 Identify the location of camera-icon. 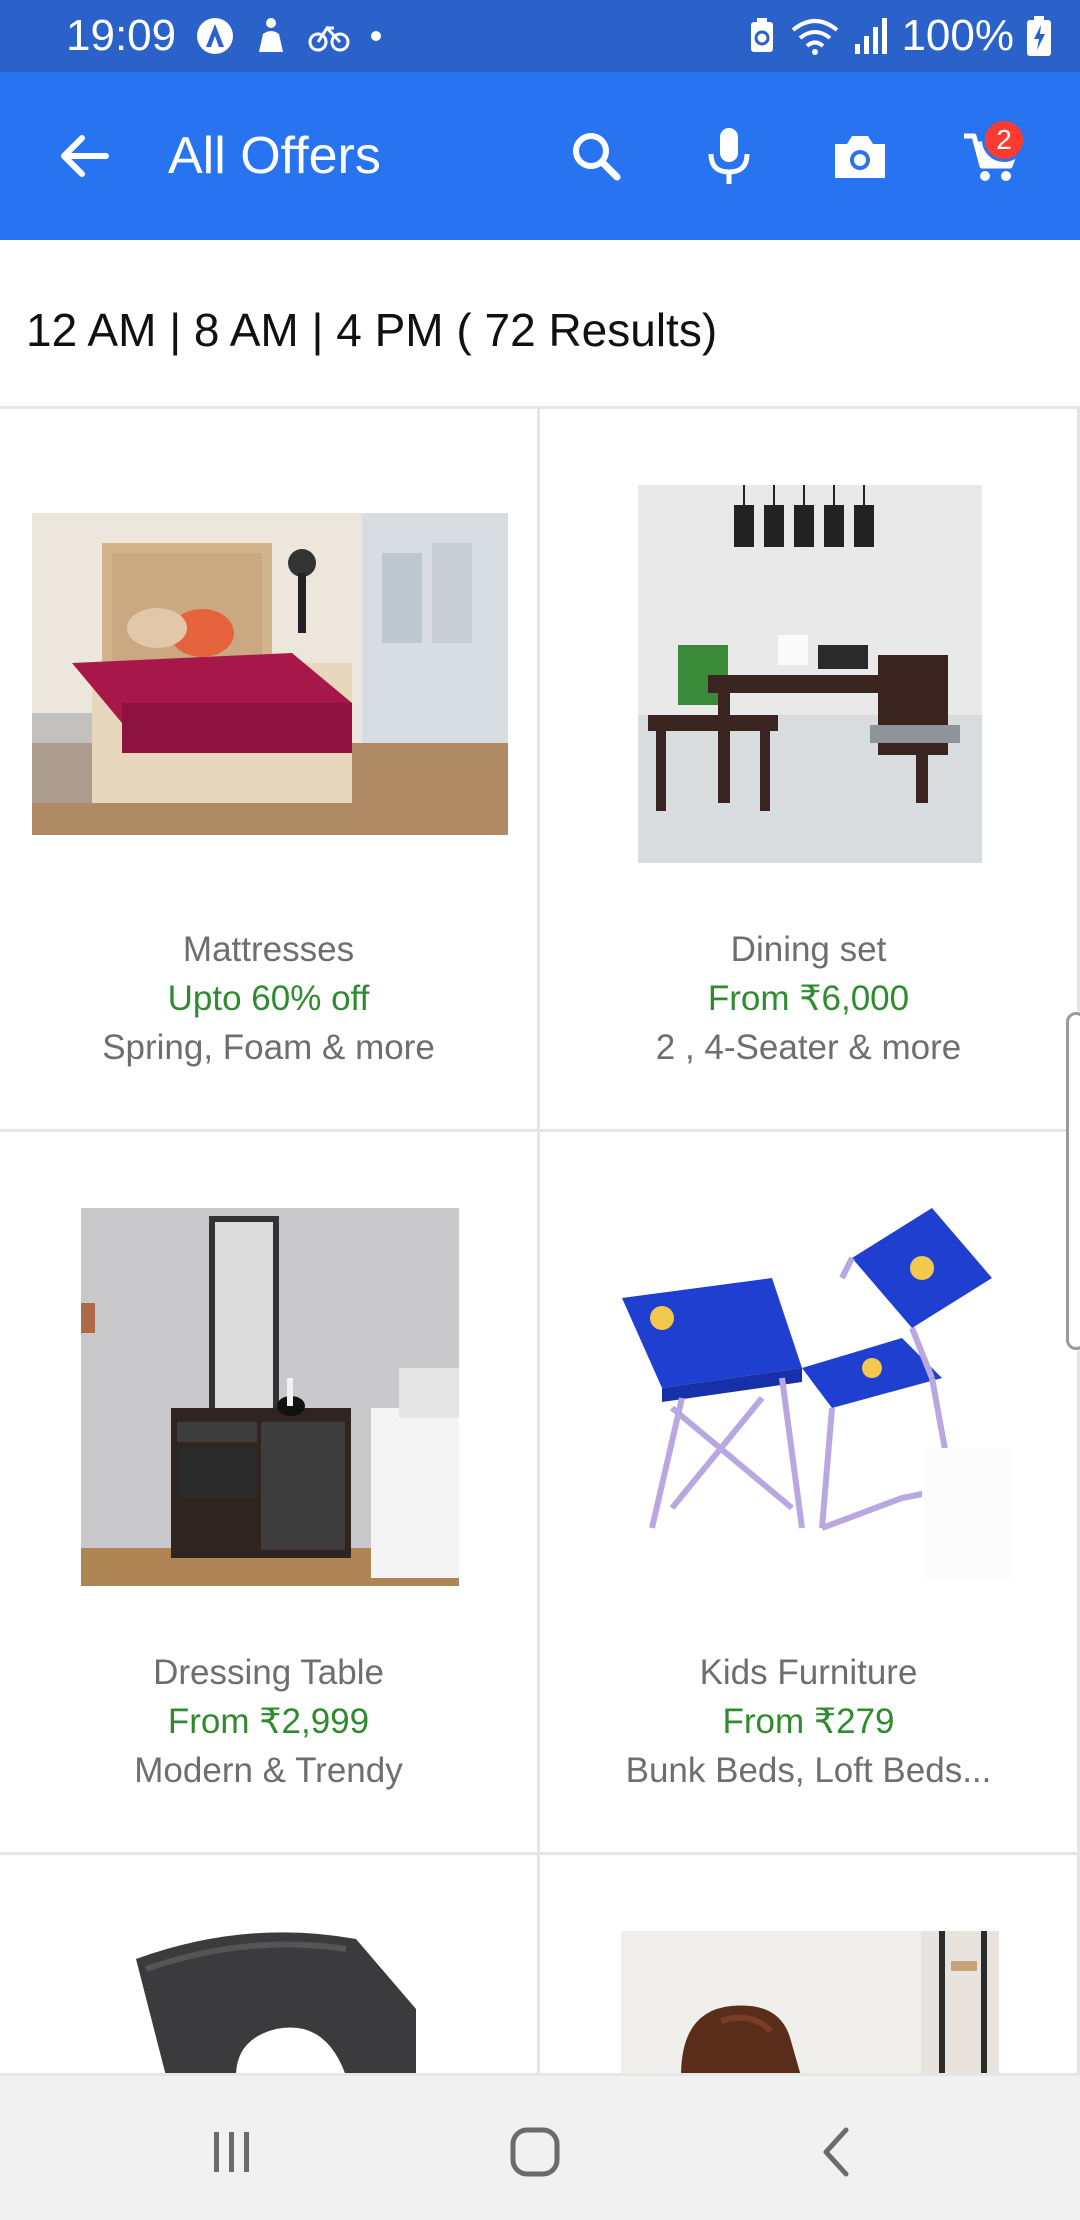
(860, 157).